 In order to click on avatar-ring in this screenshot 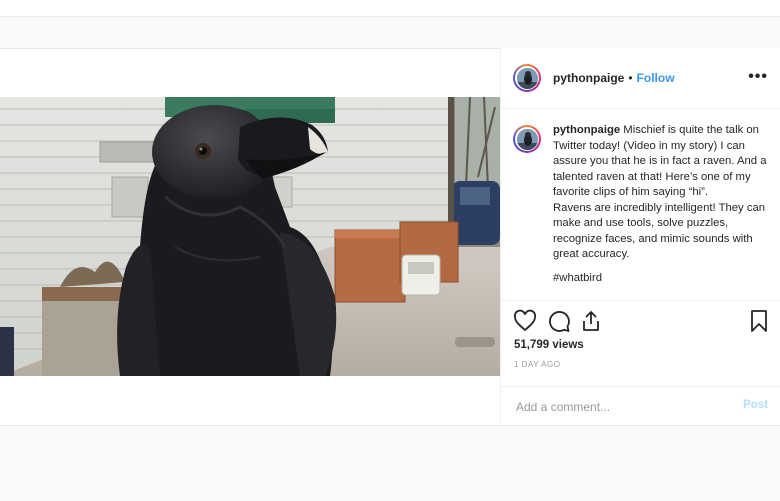, I will do `click(527, 78)`.